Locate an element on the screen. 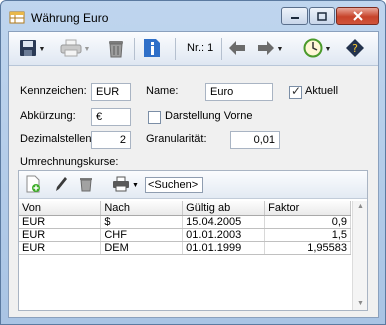 The height and width of the screenshot is (325, 386). dezimalstellen-field: 2 is located at coordinates (111, 140).